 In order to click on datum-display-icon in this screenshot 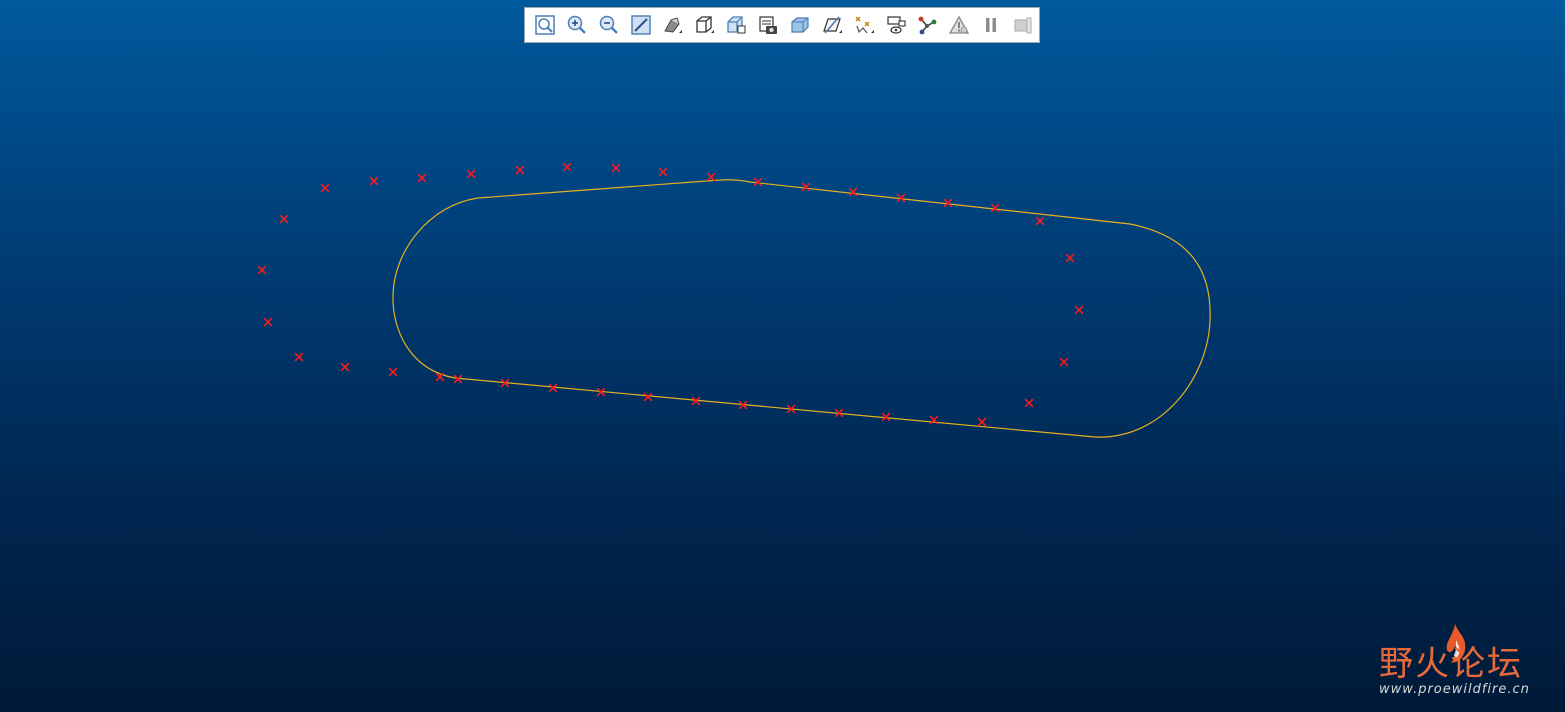, I will do `click(832, 25)`.